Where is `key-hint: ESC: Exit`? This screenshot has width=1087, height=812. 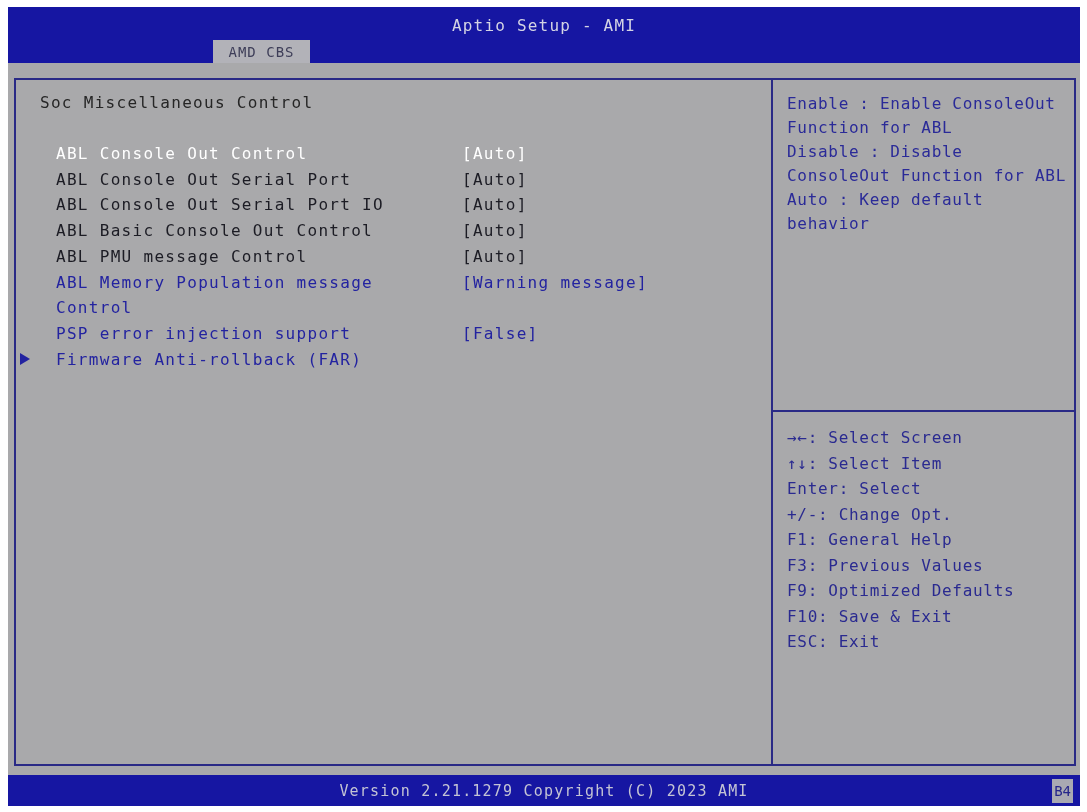
key-hint: ESC: Exit is located at coordinates (834, 642).